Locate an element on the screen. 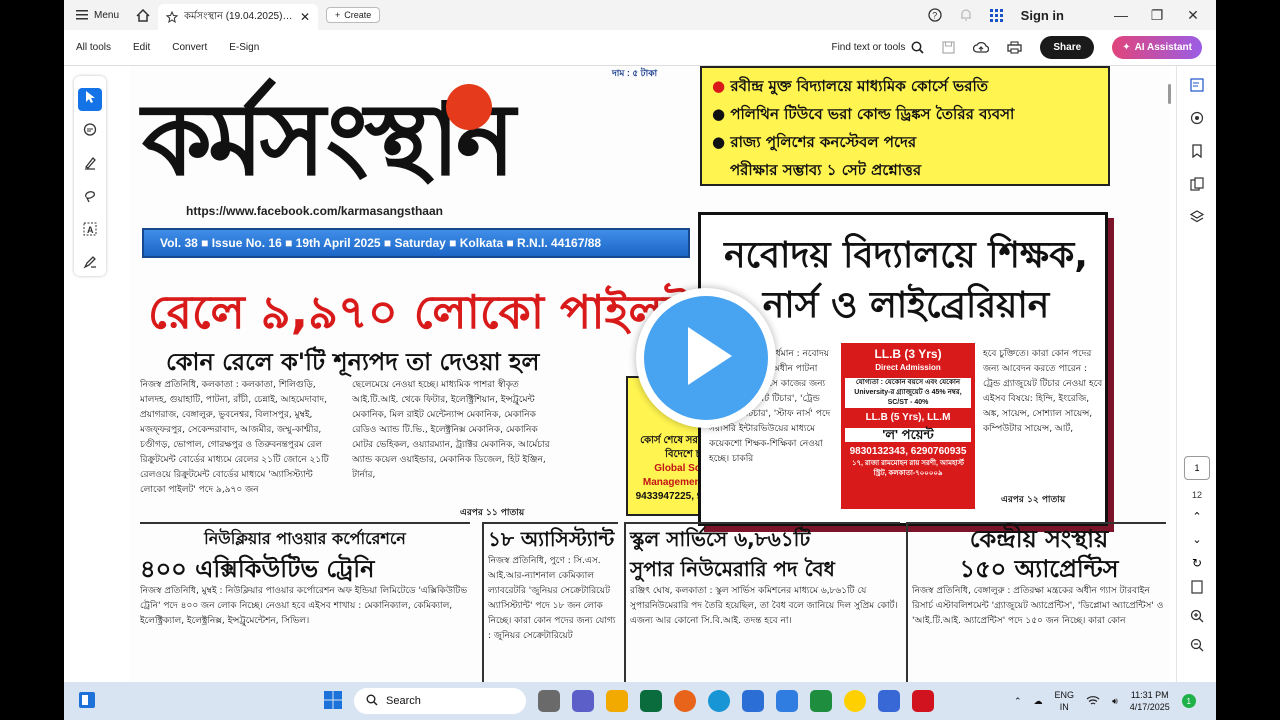 Image resolution: width=1280 pixels, height=720 pixels. taskbar-search-icon is located at coordinates (372, 701).